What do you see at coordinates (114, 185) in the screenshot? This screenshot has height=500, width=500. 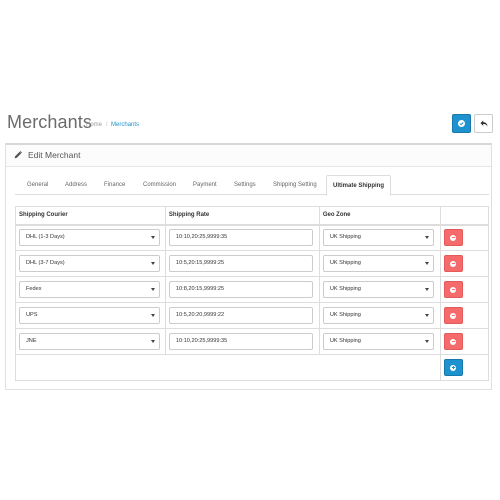 I see `tab-finance: Finance` at bounding box center [114, 185].